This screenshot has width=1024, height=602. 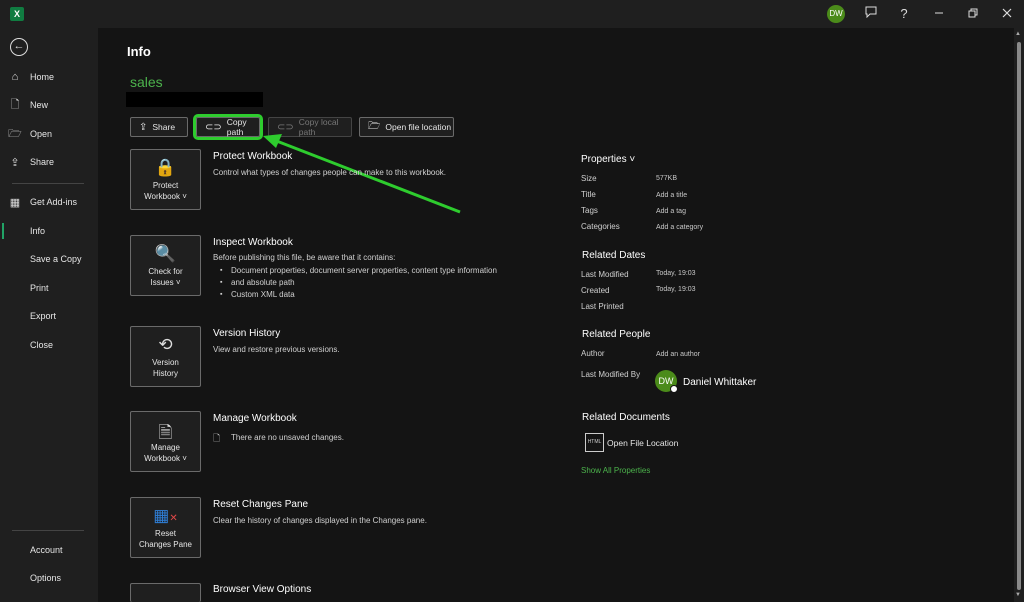 I want to click on prop-label: Tags, so click(x=589, y=210).